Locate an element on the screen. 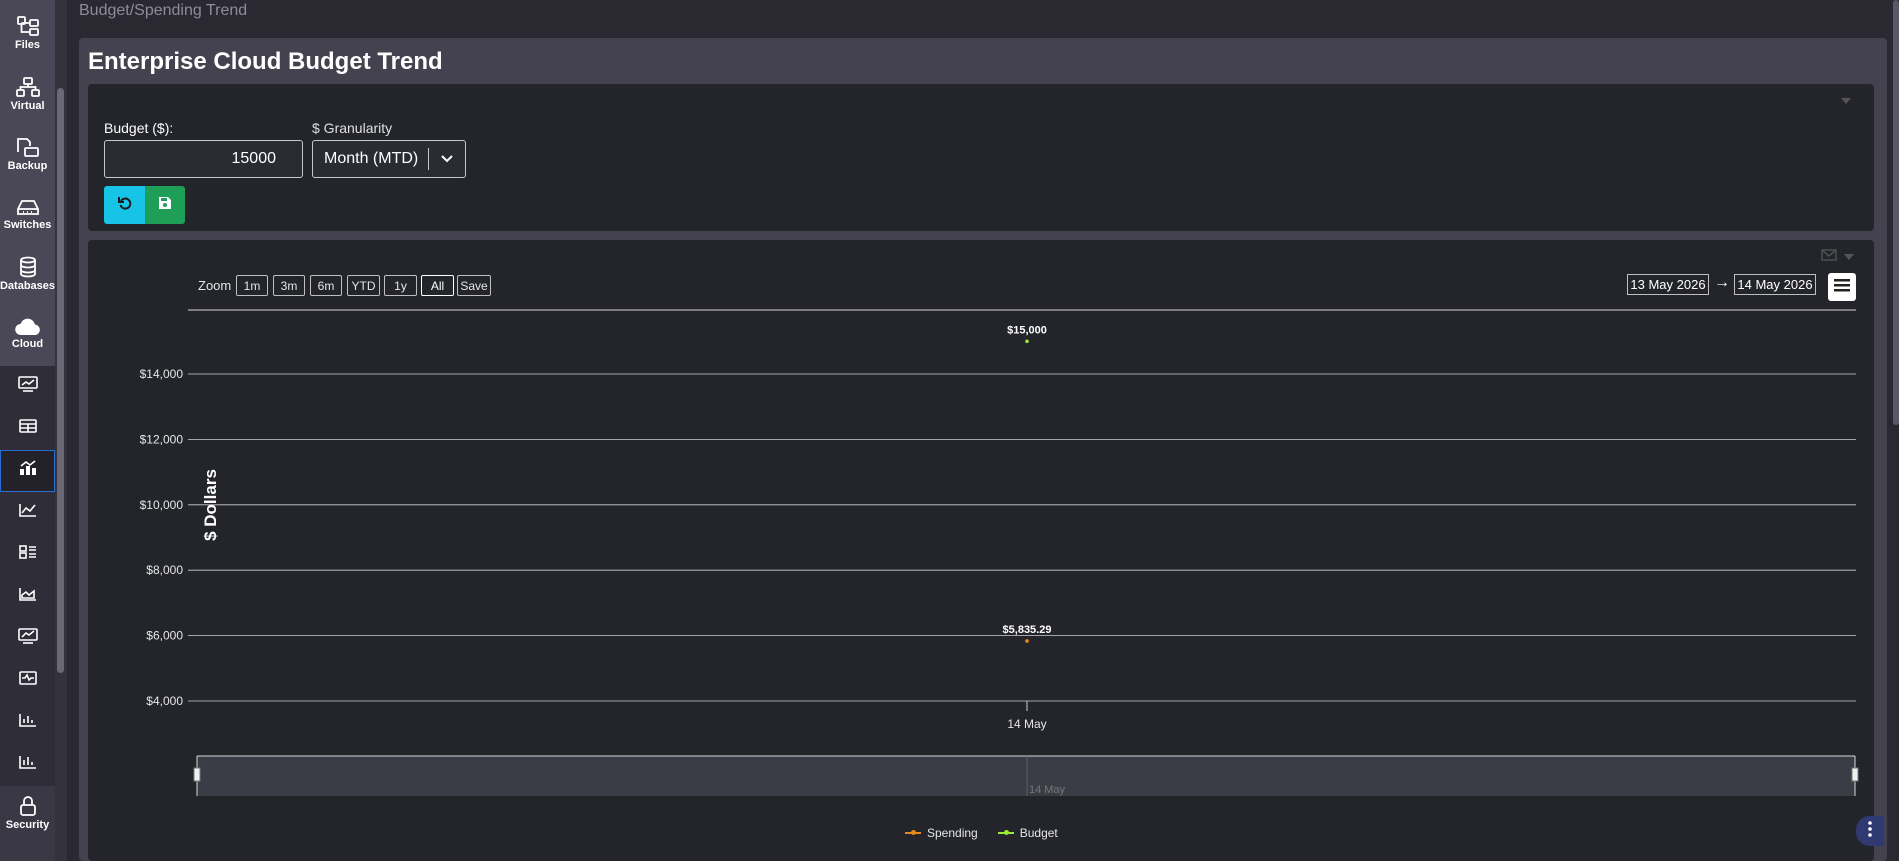  floppy-disk-icon is located at coordinates (165, 205).